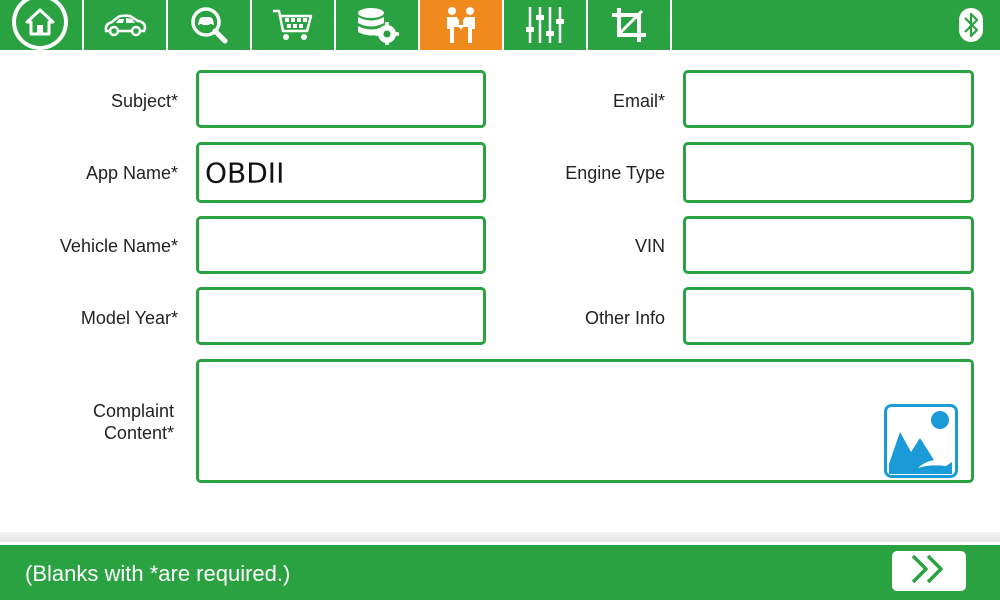 This screenshot has width=1000, height=600. I want to click on next-button, so click(929, 571).